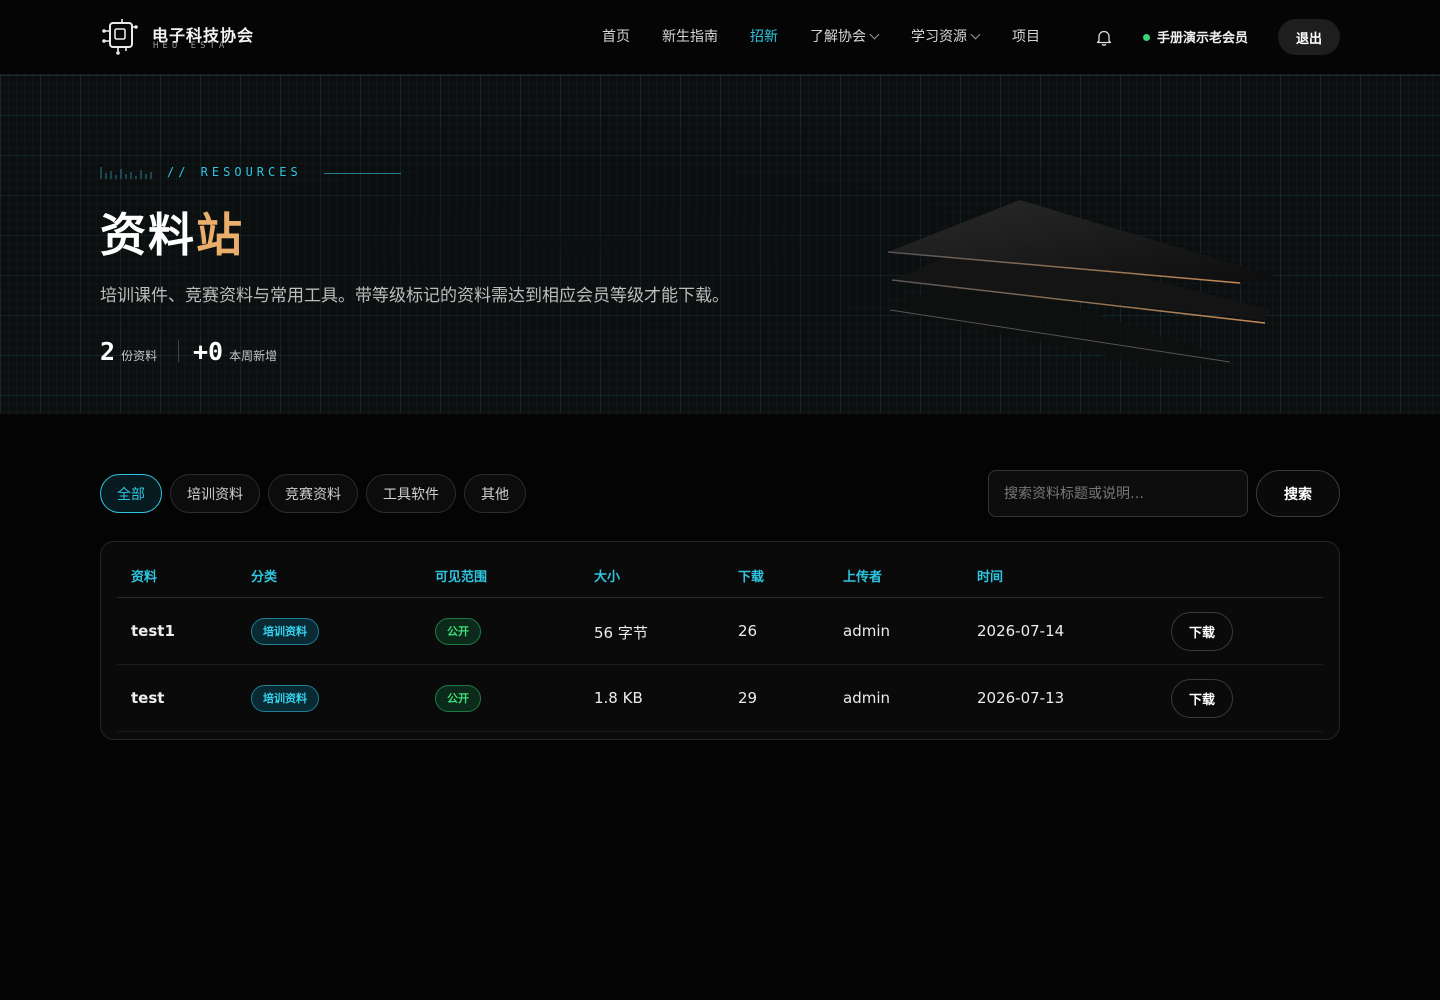 This screenshot has height=1000, width=1440. What do you see at coordinates (1203, 38) in the screenshot?
I see `user-name: 手册演示老会员` at bounding box center [1203, 38].